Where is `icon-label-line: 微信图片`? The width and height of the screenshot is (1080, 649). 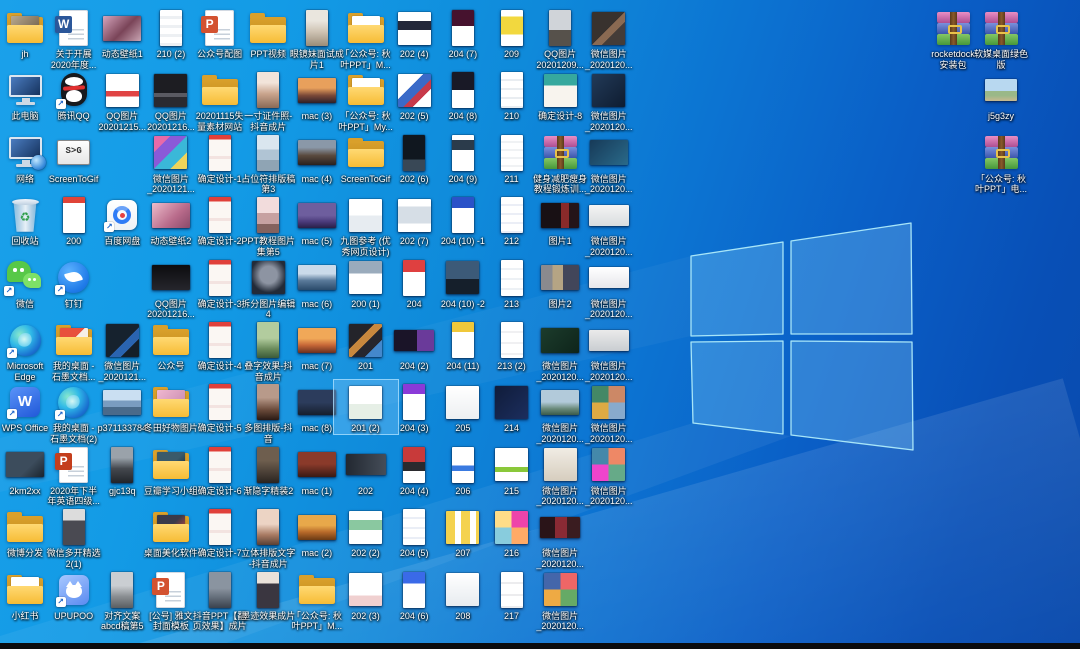
icon-label-line: 微信图片 is located at coordinates (608, 428).